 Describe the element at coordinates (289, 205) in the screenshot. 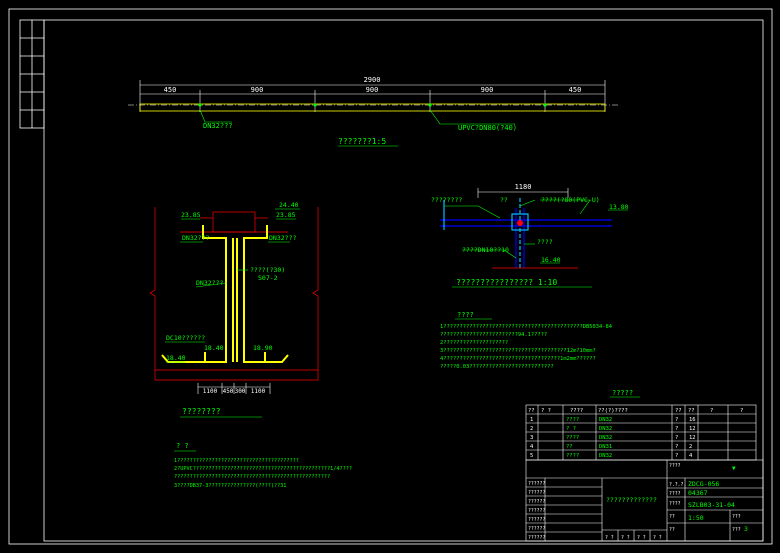

I see `elevation-label: 24.40` at that location.